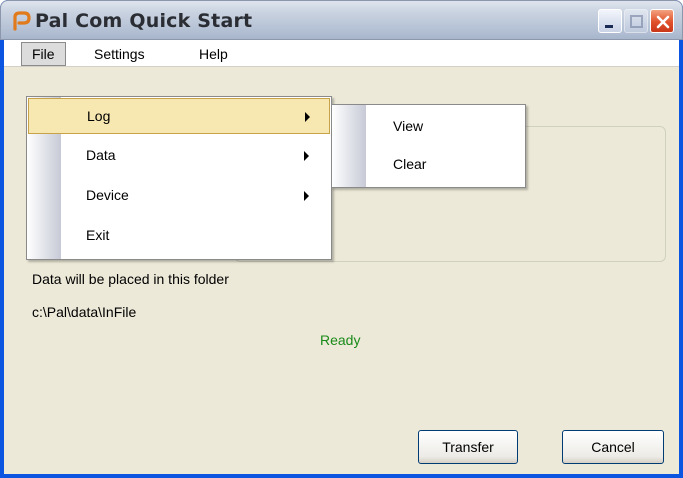  What do you see at coordinates (428, 146) in the screenshot?
I see `log-submenu: View Clear` at bounding box center [428, 146].